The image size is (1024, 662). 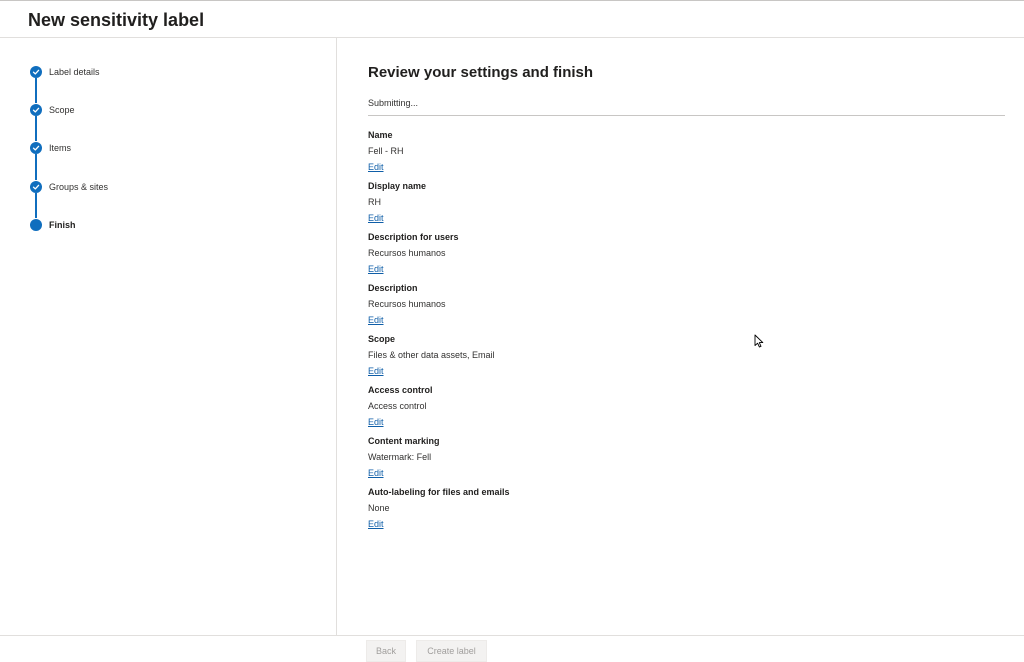 What do you see at coordinates (439, 492) in the screenshot?
I see `section-title: Auto-labeling for files and emails` at bounding box center [439, 492].